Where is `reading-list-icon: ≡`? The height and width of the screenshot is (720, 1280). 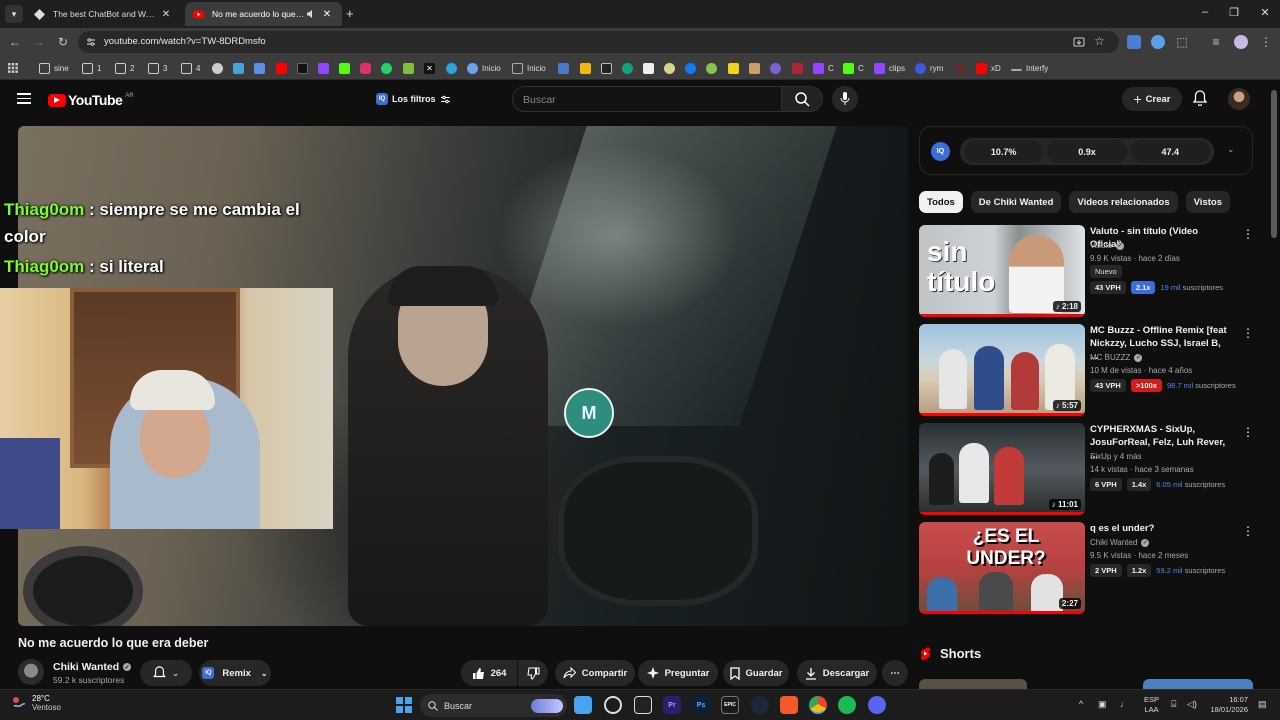
reading-list-icon: ≡ is located at coordinates (1216, 42).